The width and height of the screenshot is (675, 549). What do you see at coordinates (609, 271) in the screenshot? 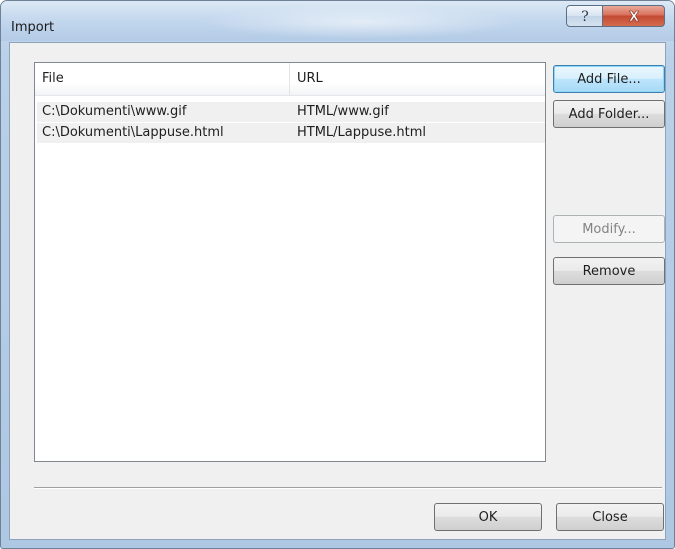
I see `remove-button: Remove` at bounding box center [609, 271].